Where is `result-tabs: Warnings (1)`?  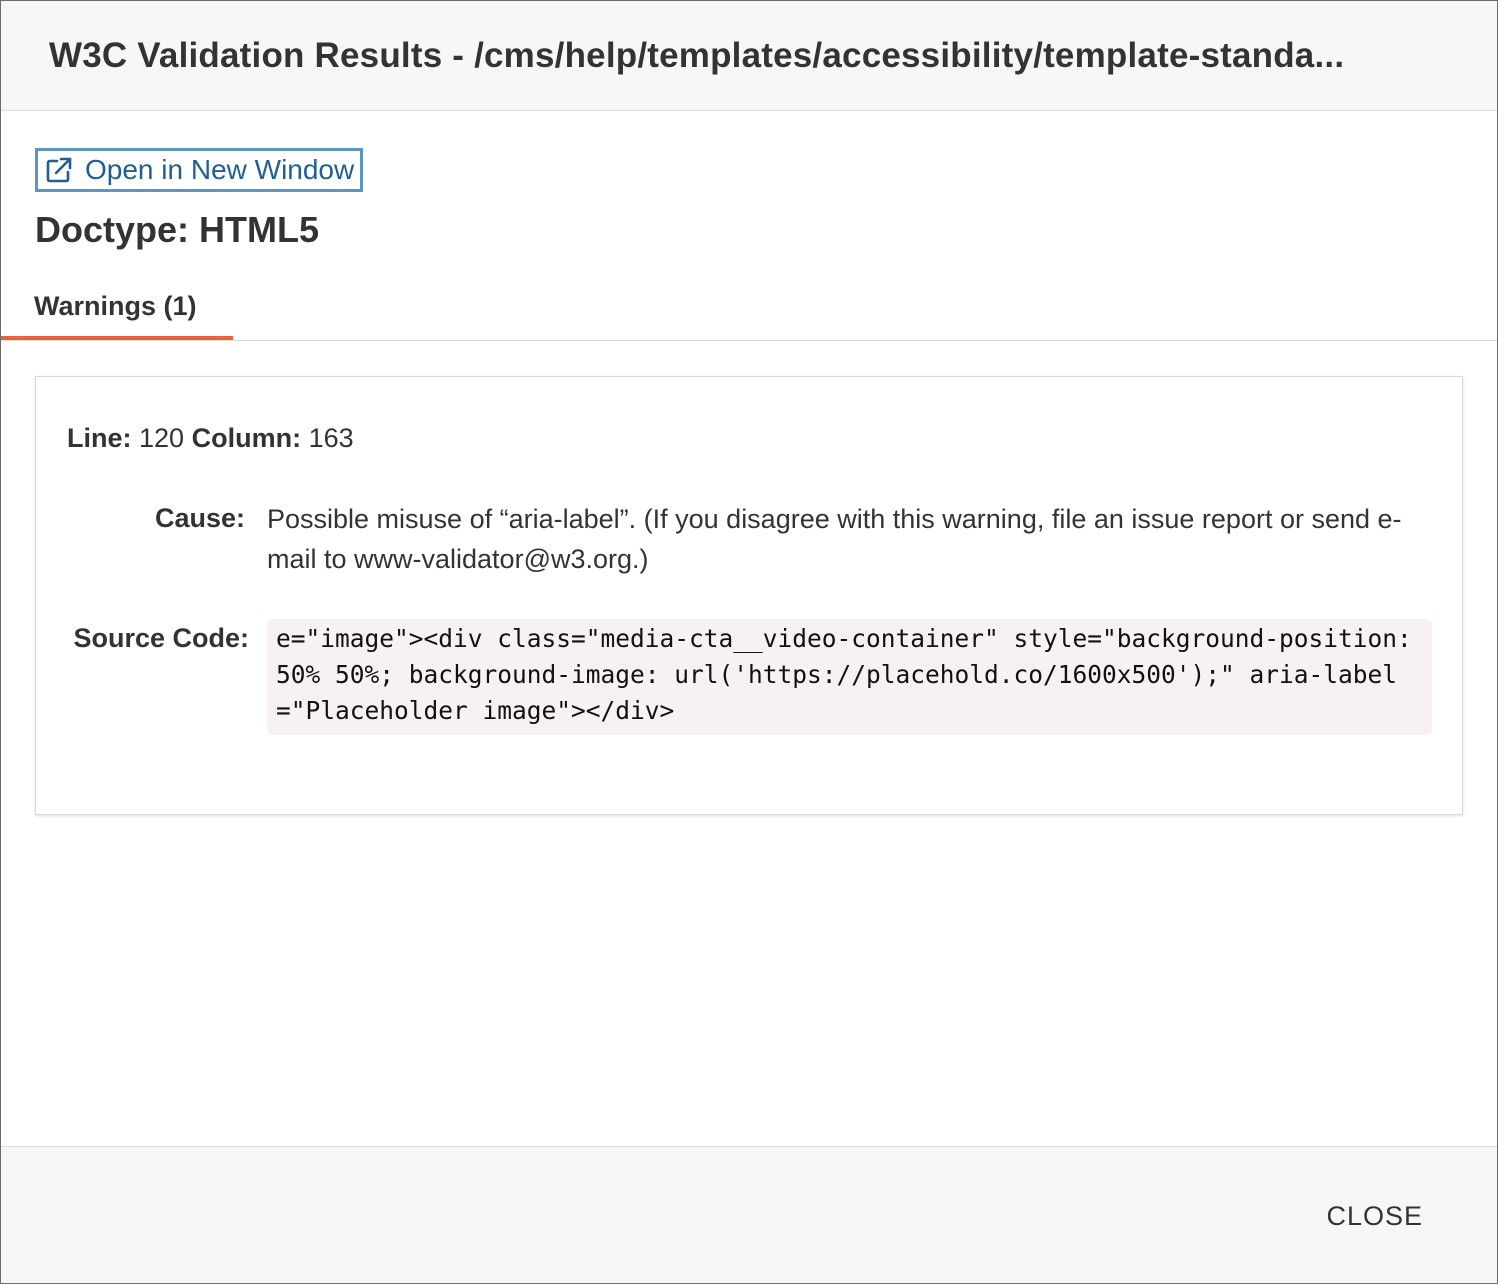
result-tabs: Warnings (1) is located at coordinates (749, 310).